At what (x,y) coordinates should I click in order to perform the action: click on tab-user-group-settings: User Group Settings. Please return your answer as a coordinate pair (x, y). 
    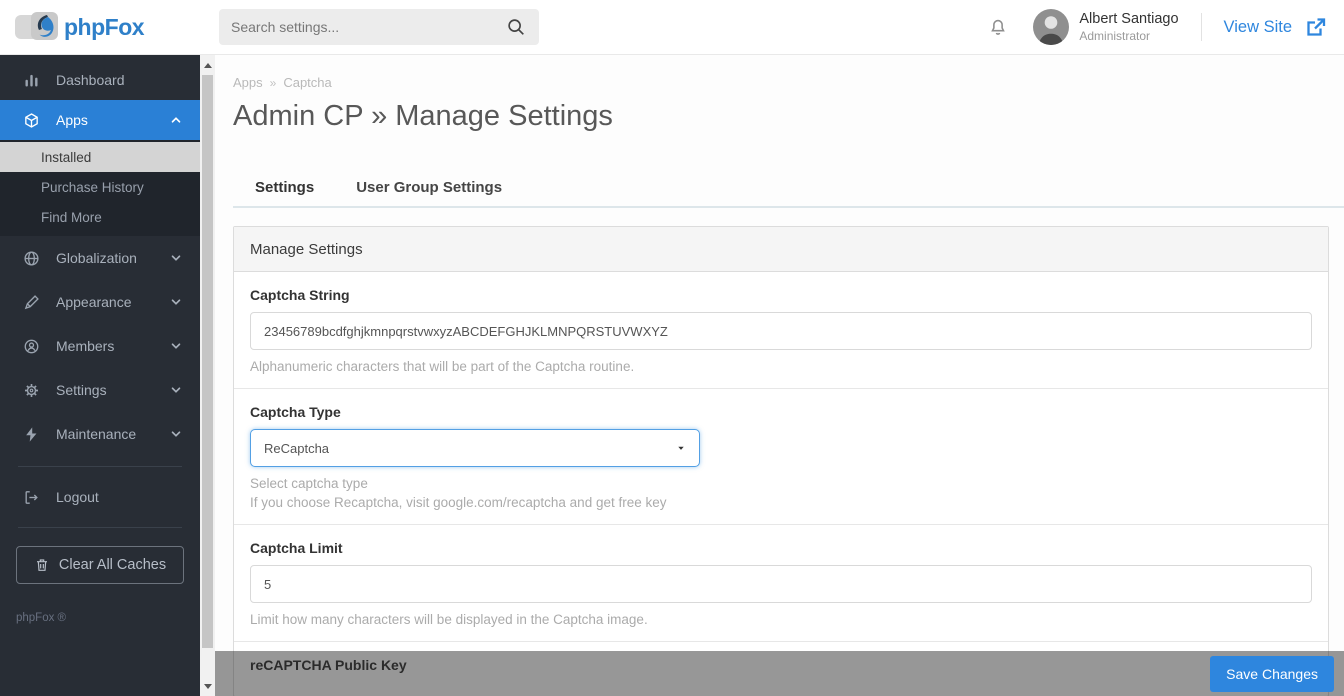
    Looking at the image, I should click on (429, 187).